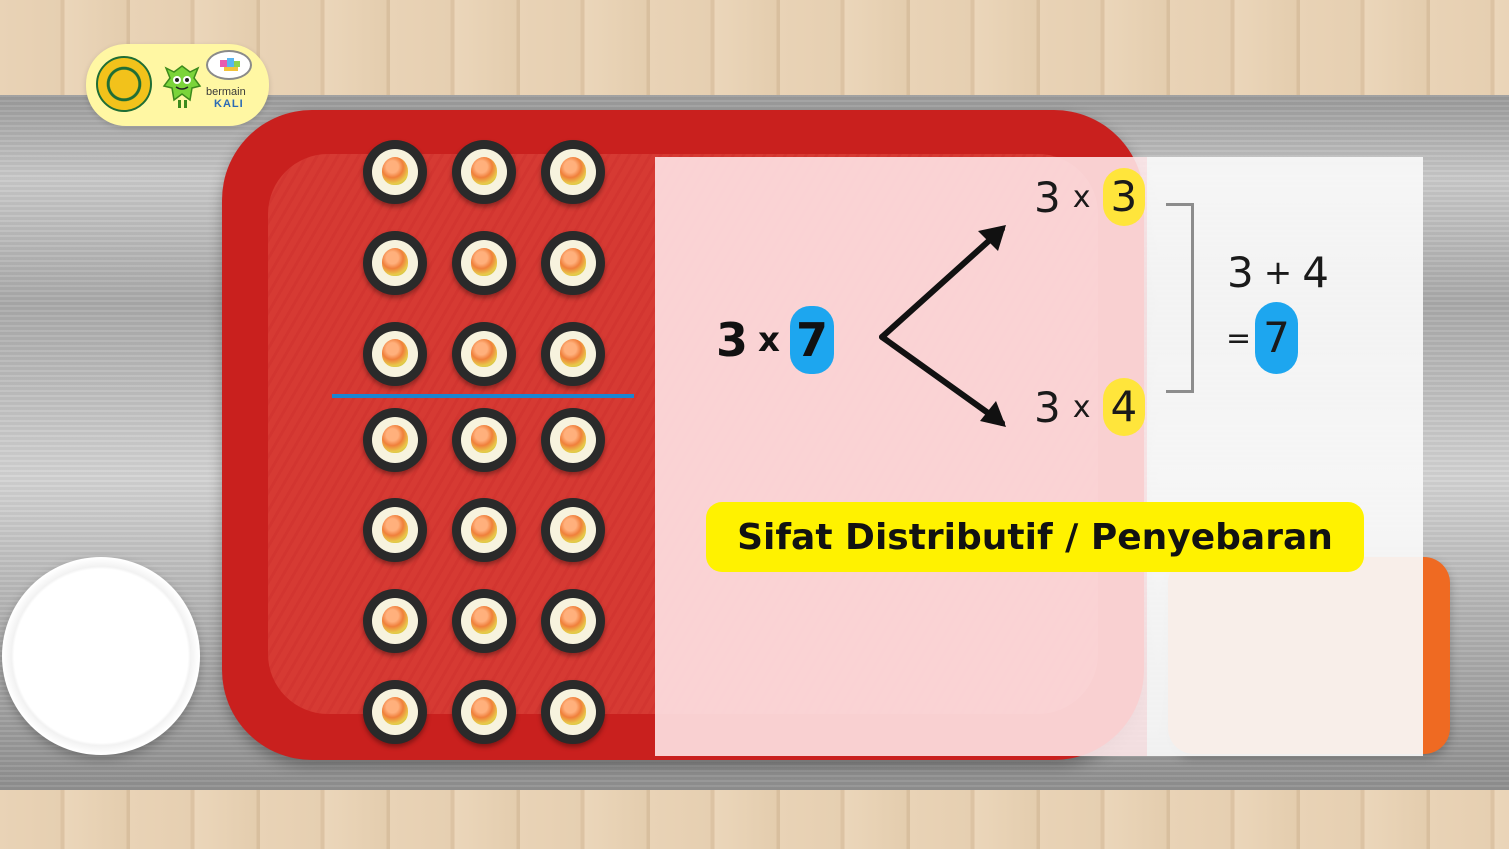  I want to click on title-text: Sifat Distributif / Penyebaran, so click(1035, 537).